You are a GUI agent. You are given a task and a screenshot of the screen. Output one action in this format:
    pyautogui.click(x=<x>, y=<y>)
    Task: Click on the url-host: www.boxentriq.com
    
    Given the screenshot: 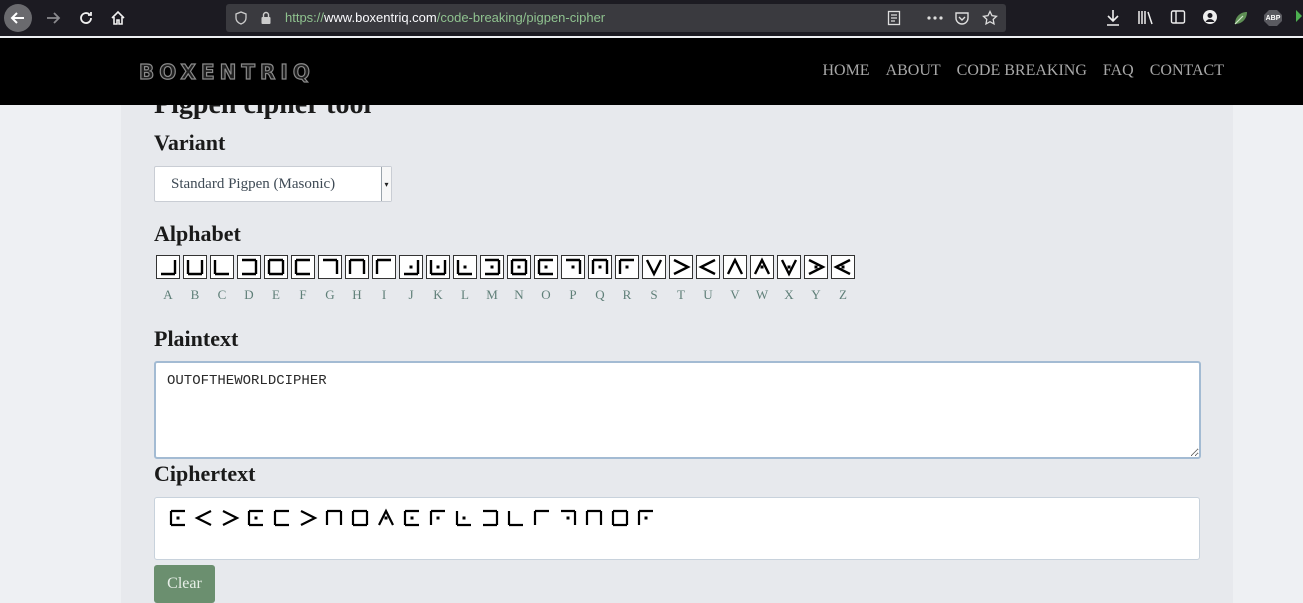 What is the action you would take?
    pyautogui.click(x=380, y=17)
    